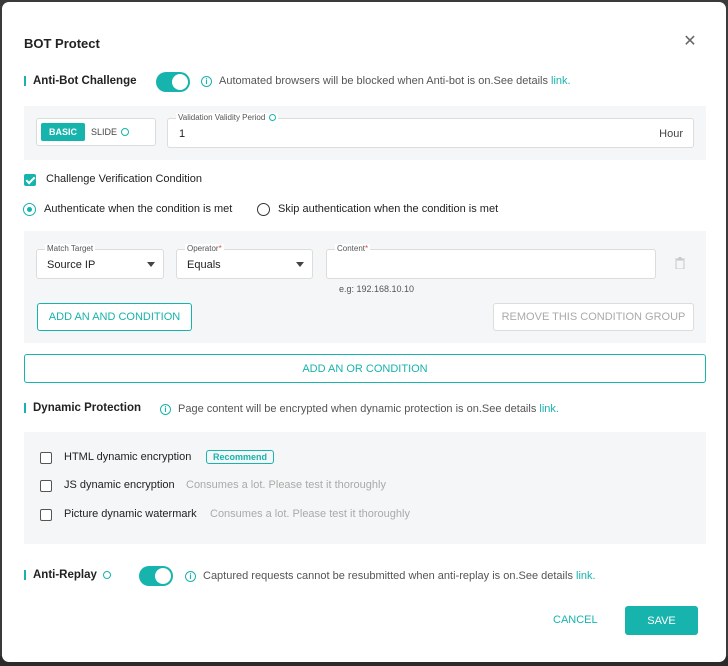  Describe the element at coordinates (204, 265) in the screenshot. I see `operator-value: Equals` at that location.